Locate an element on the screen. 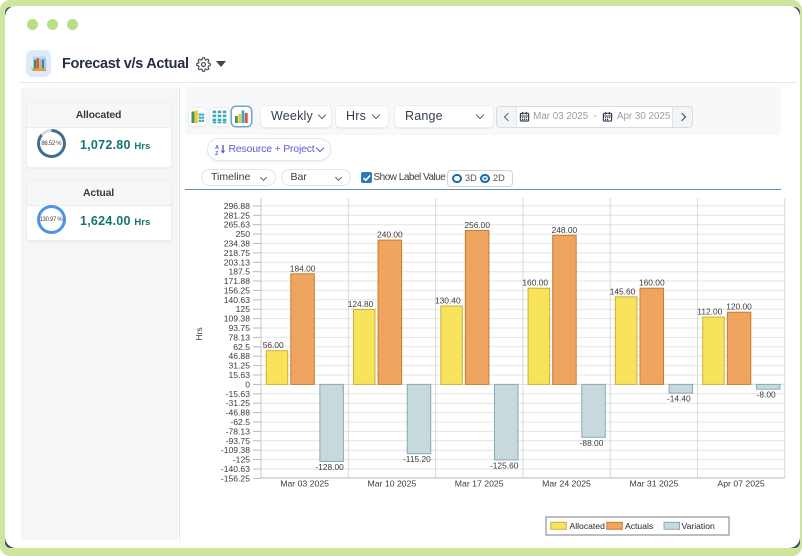 The height and width of the screenshot is (556, 802). svg-text: Mar 17 2025 is located at coordinates (479, 484).